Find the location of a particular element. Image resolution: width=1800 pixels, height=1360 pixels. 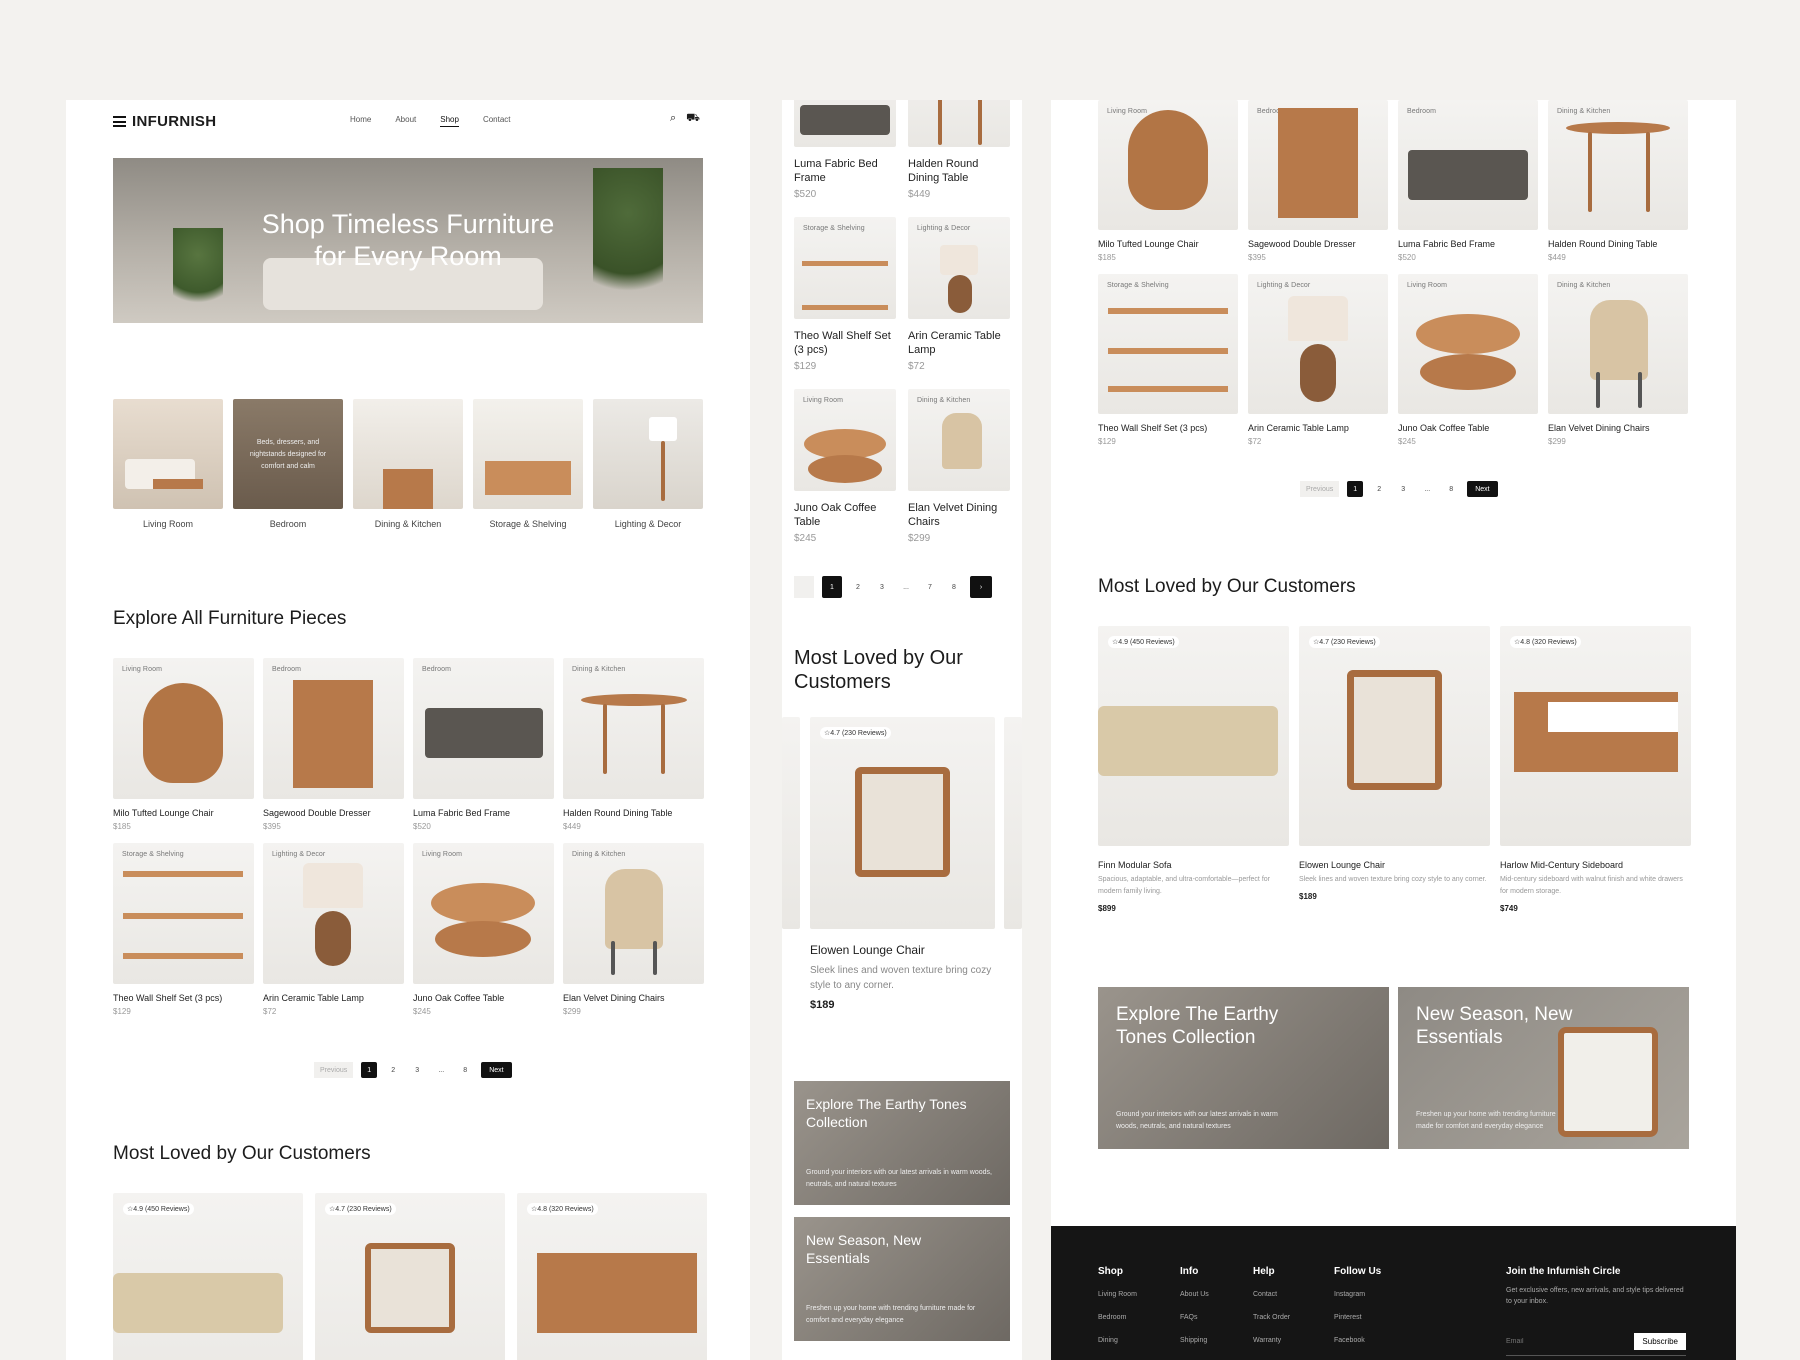

footer-link: Dining is located at coordinates (1117, 1340).